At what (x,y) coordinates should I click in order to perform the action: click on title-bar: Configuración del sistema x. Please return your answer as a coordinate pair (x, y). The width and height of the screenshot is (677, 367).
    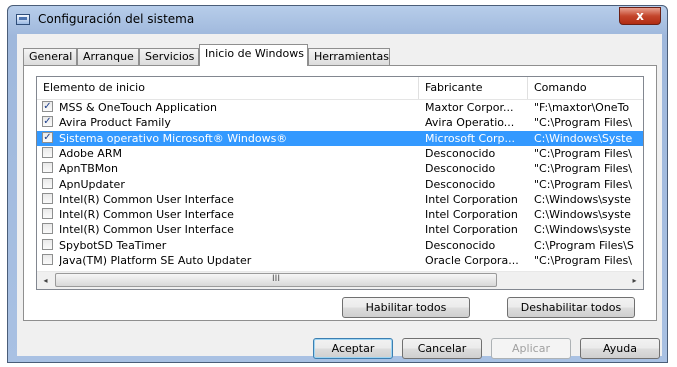
    Looking at the image, I should click on (337, 20).